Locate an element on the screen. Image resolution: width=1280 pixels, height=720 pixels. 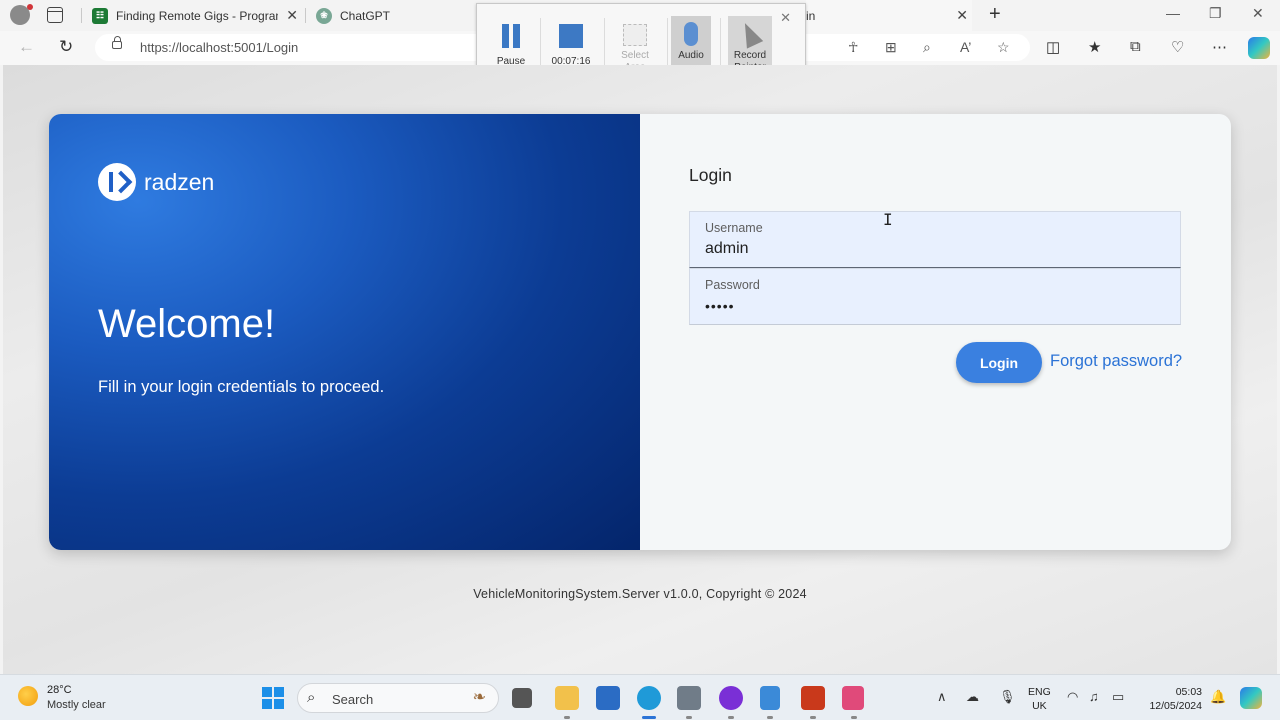
close-recorder-icon: ✕ is located at coordinates (785, 18).